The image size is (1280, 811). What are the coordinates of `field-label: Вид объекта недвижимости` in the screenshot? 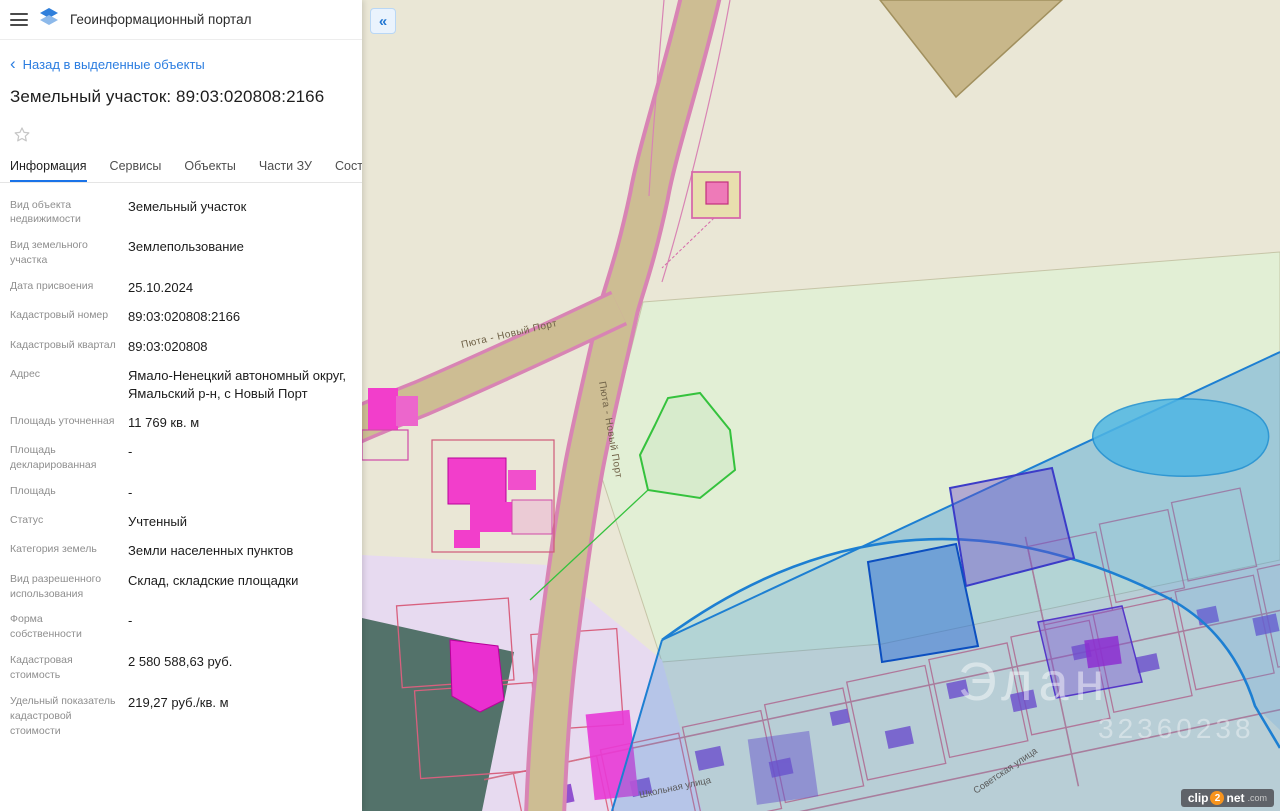 It's located at (45, 212).